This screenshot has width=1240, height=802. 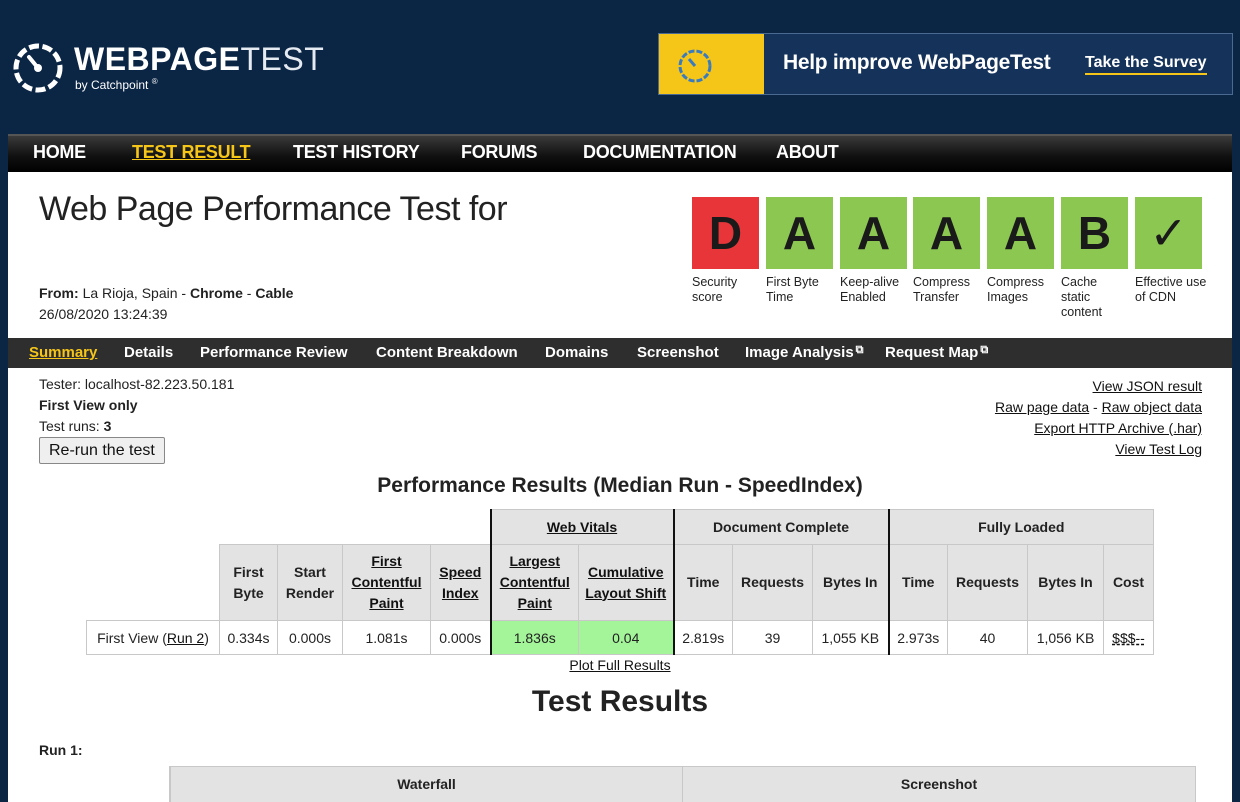 I want to click on view-json-link: View JSON result, so click(x=1147, y=386).